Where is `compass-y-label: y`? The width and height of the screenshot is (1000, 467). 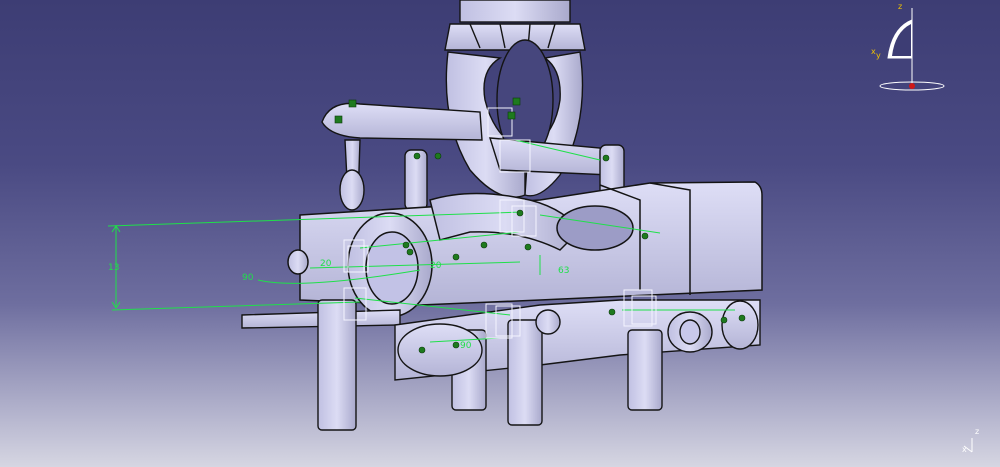
compass-y-label: y is located at coordinates (878, 55).